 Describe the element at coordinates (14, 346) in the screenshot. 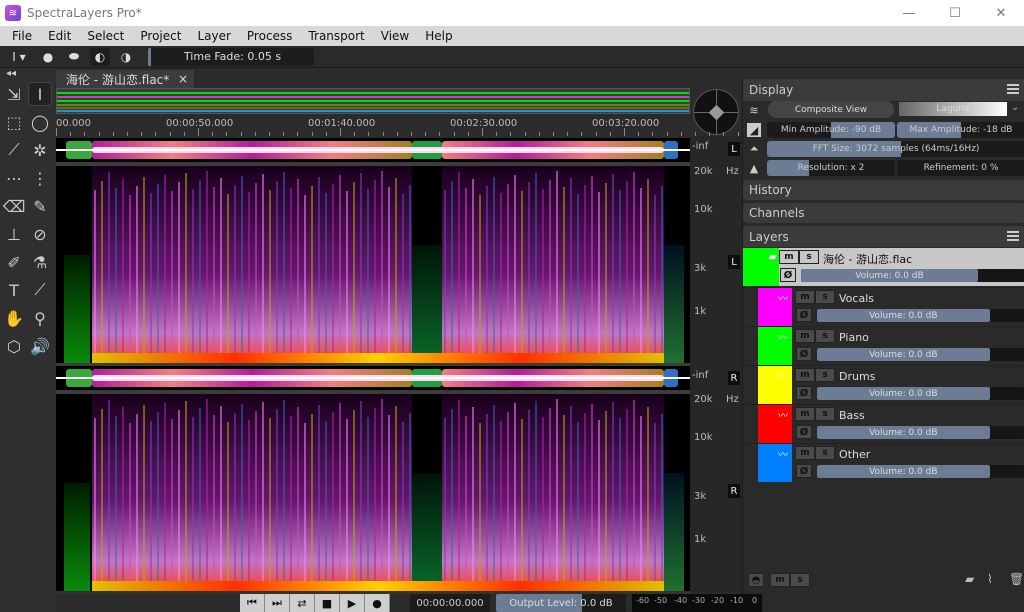

I see `cube-icon: ⬡` at that location.